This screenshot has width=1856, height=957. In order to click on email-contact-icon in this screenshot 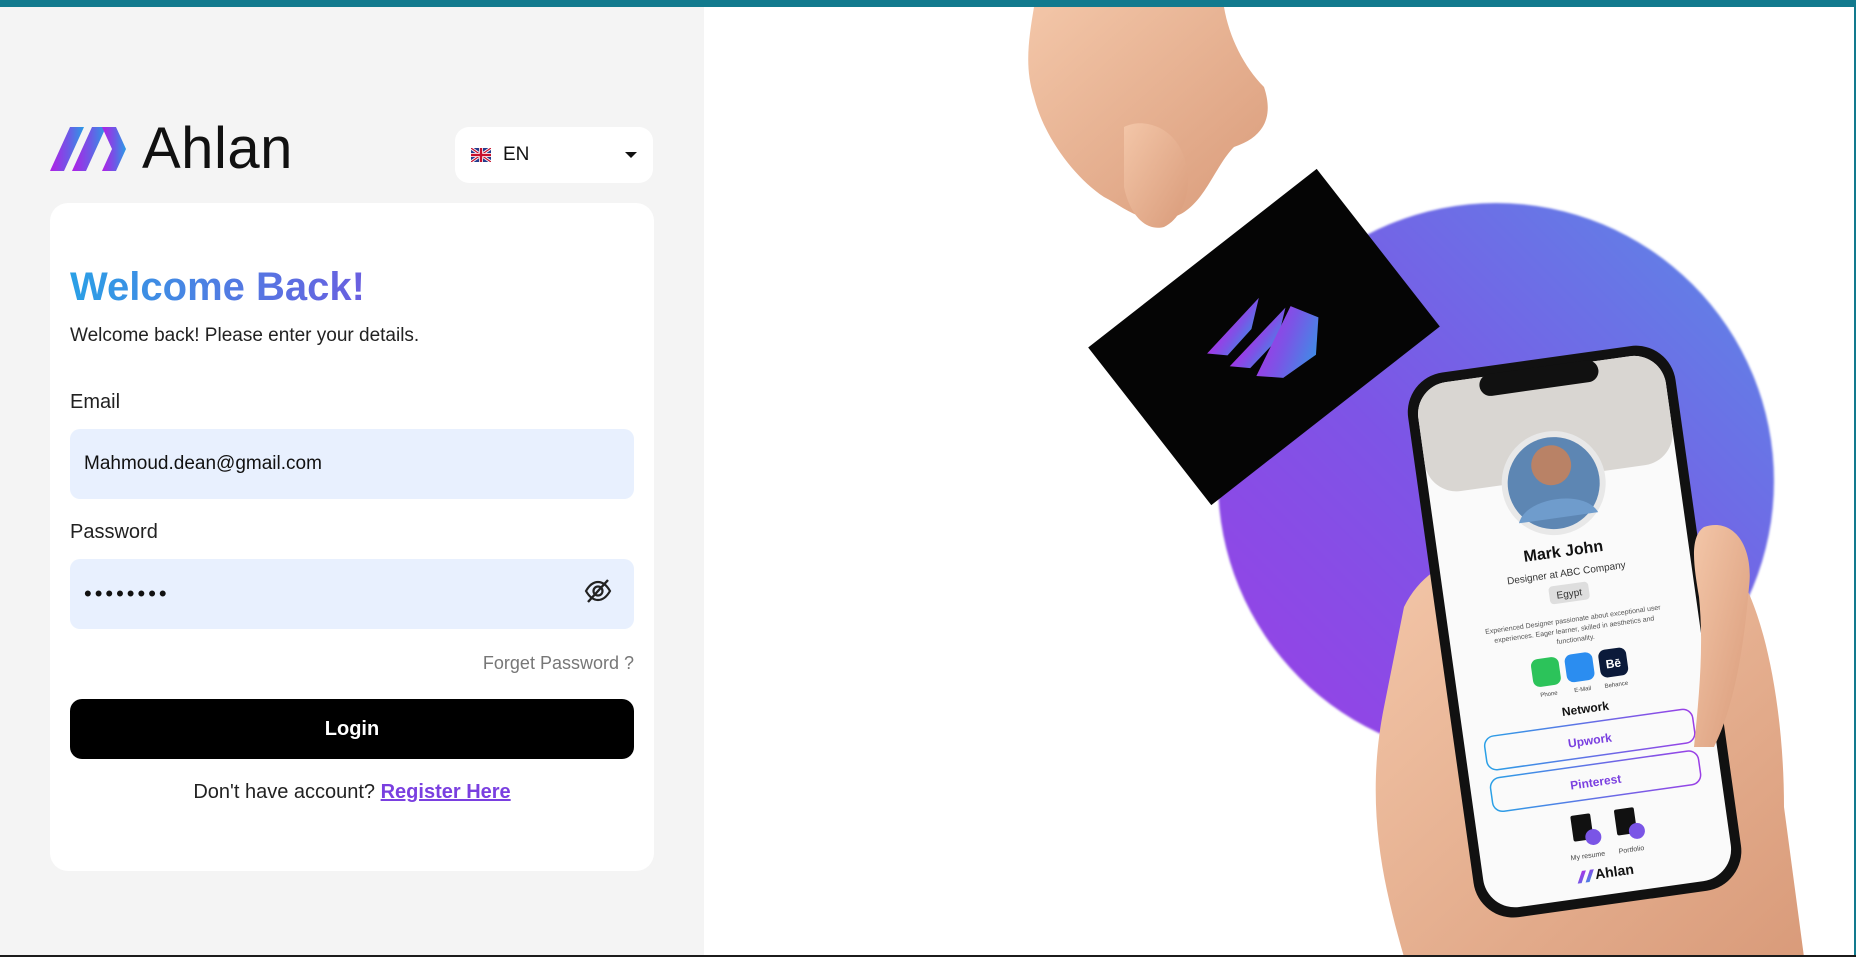, I will do `click(1579, 667)`.